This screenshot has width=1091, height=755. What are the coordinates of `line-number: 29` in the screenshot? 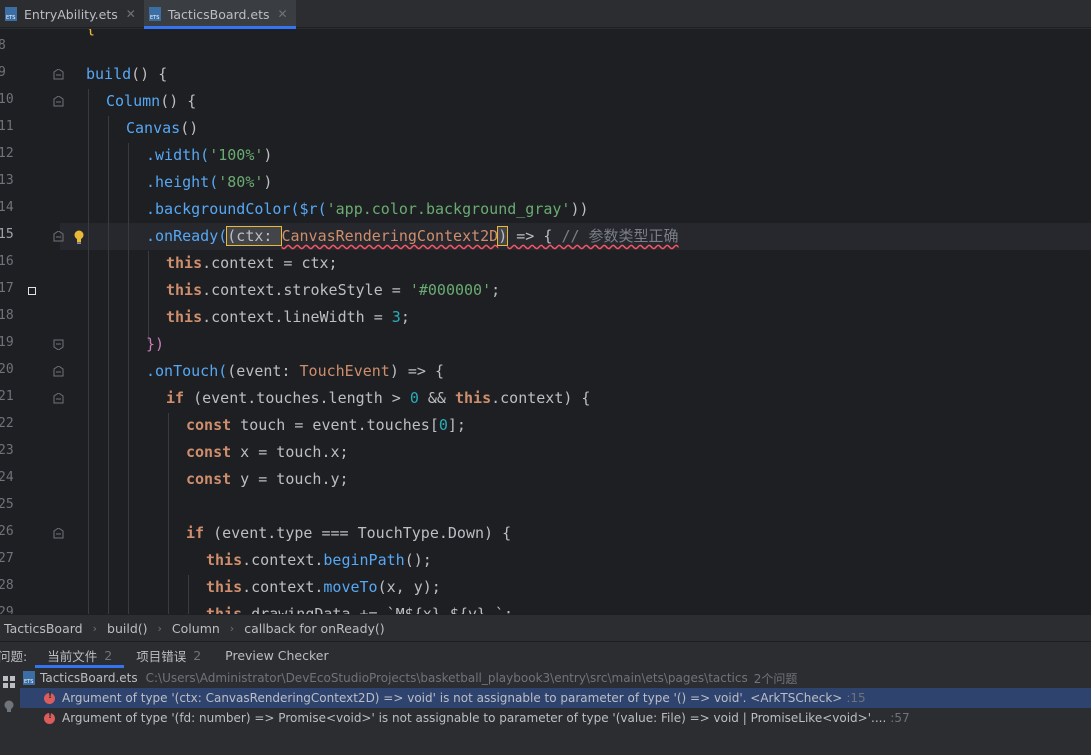 It's located at (7, 609).